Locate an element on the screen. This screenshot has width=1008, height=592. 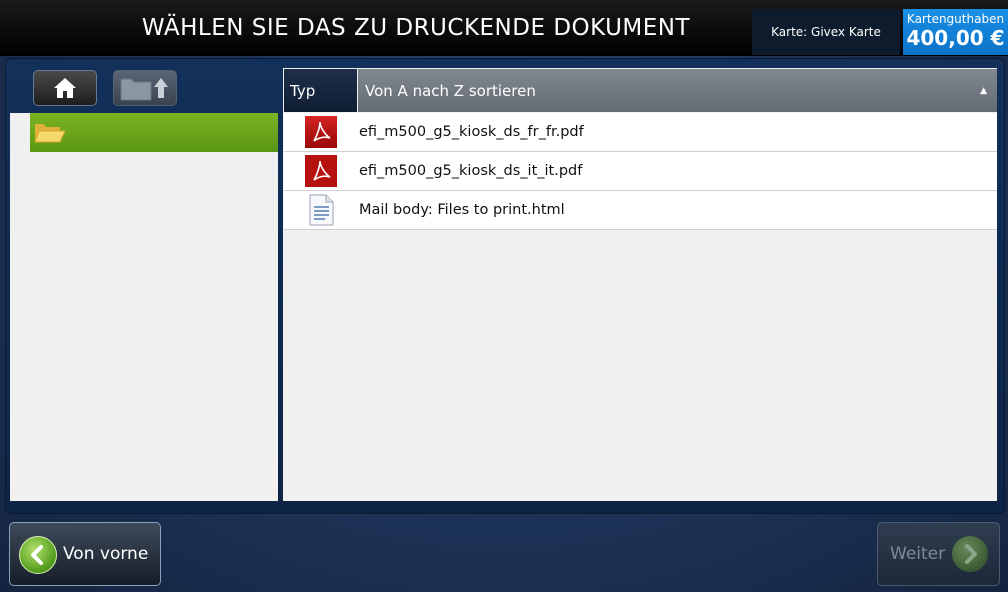
file-name: Mail body: Files to print.html is located at coordinates (462, 210).